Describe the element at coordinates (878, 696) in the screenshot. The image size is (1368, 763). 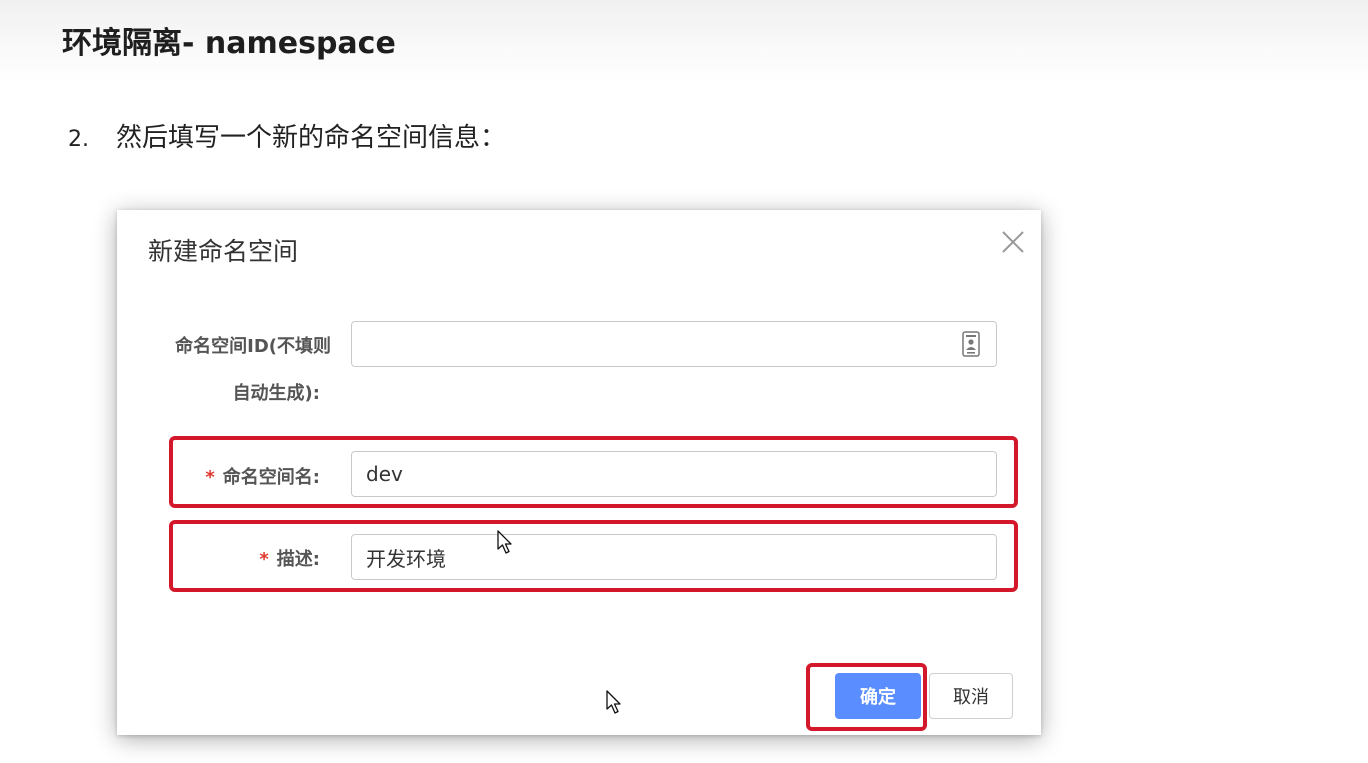
I see `confirm-button: 确定` at that location.